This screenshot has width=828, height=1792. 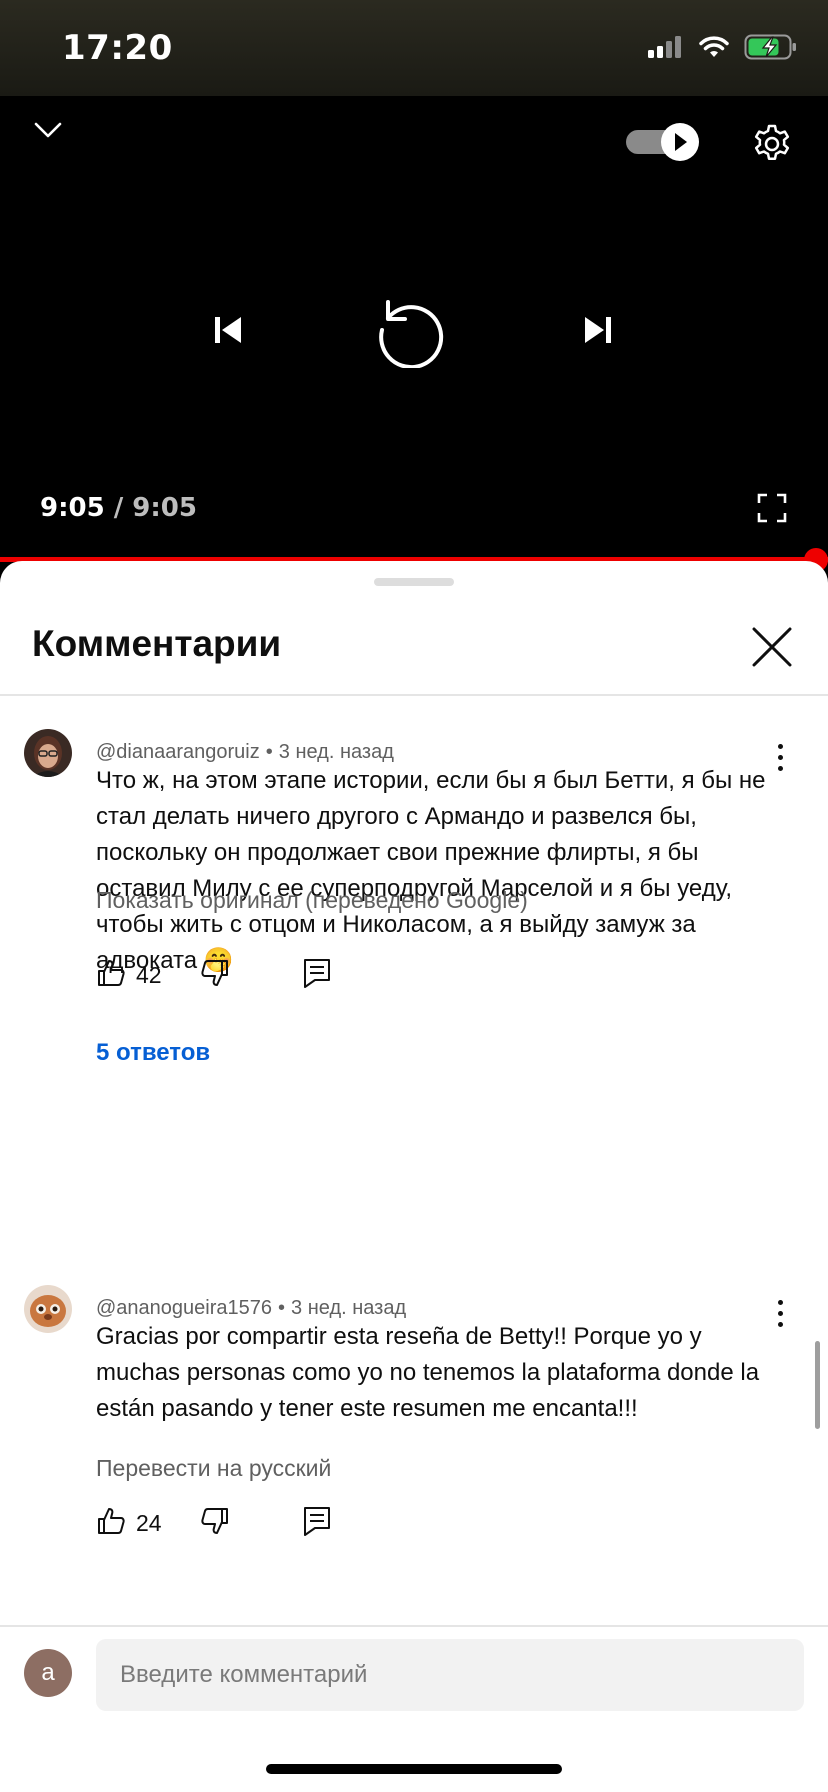 What do you see at coordinates (770, 47) in the screenshot?
I see `battery-charging-icon` at bounding box center [770, 47].